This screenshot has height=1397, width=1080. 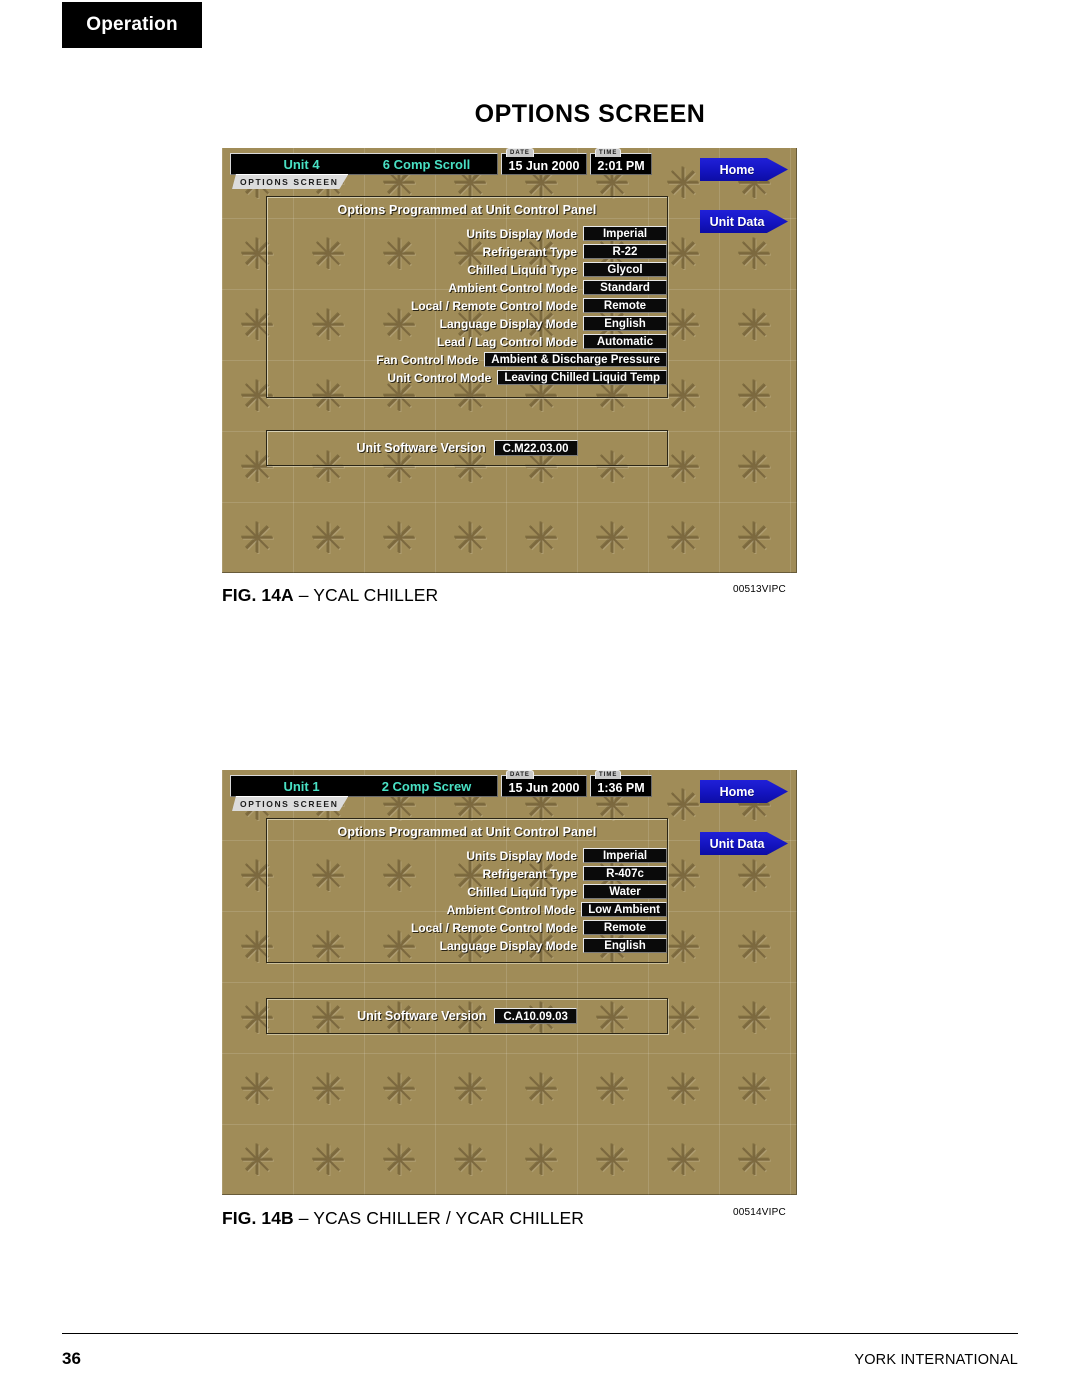 What do you see at coordinates (625, 252) in the screenshot?
I see `option-value: R-22` at bounding box center [625, 252].